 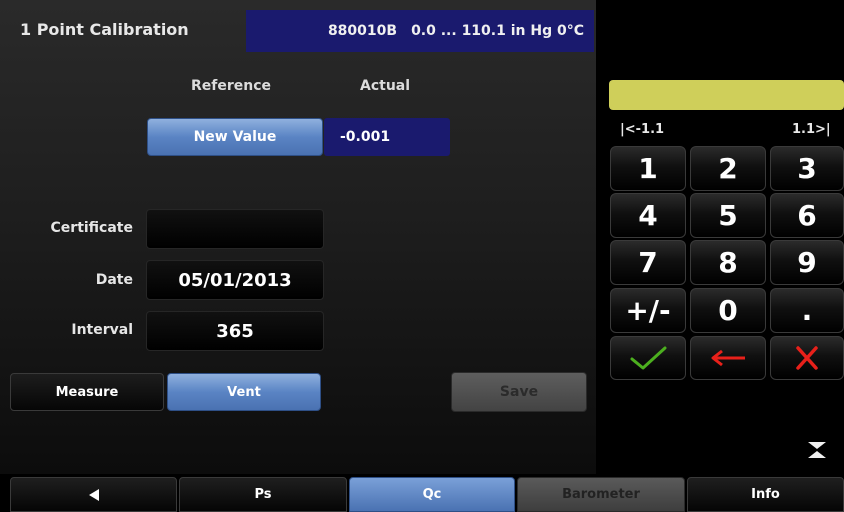 I want to click on keypad-entry-display, so click(x=726, y=95).